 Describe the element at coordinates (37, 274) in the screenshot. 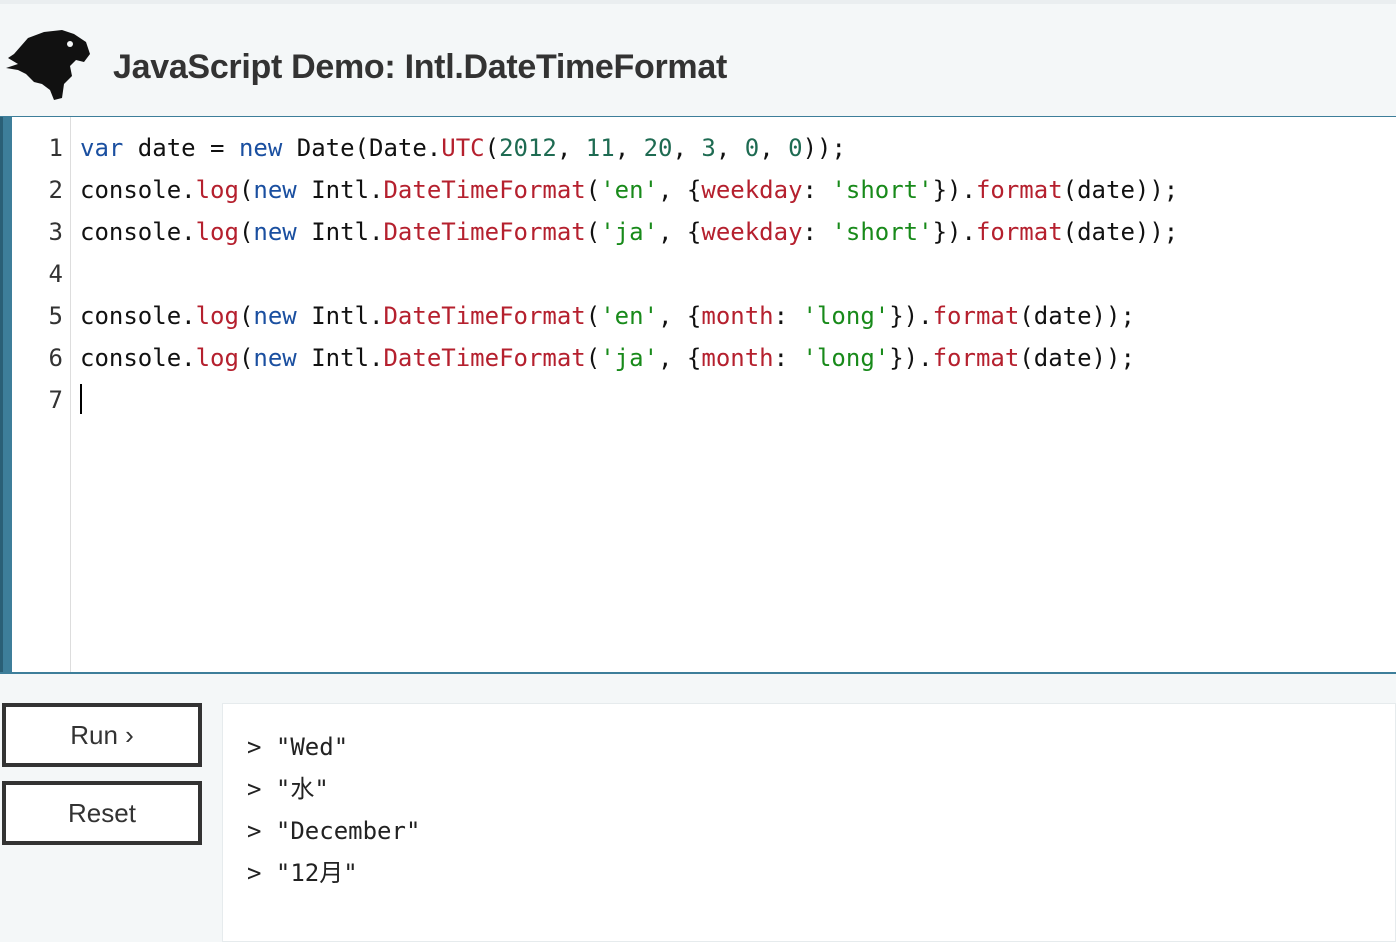

I see `line-numbers: 1 2 3 4 5 6 7` at that location.